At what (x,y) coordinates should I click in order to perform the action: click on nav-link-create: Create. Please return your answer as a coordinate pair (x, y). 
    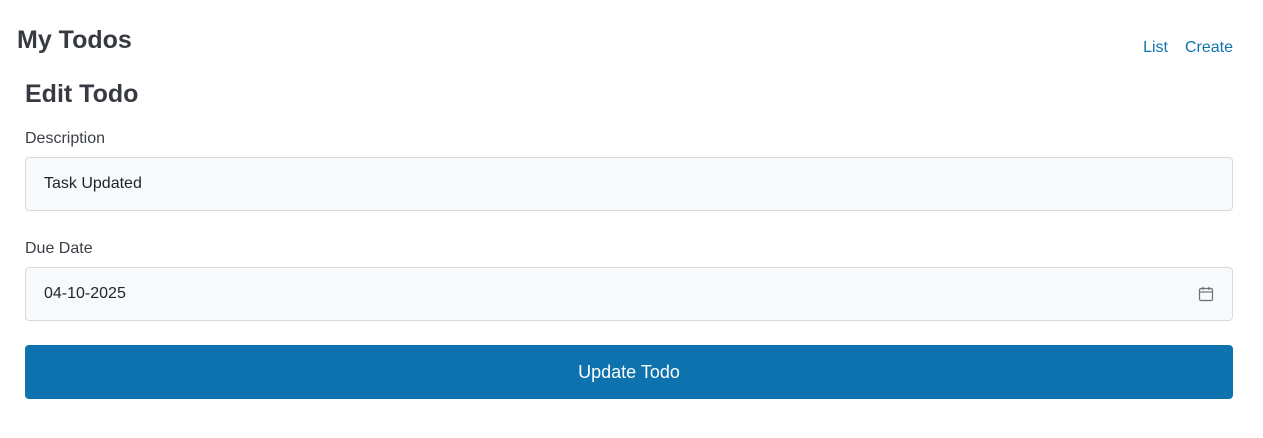
    Looking at the image, I should click on (1209, 48).